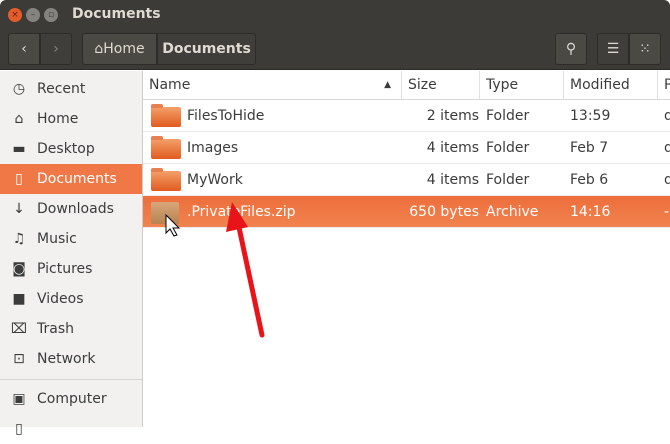  I want to click on column-header-name: Name ▲, so click(272, 85).